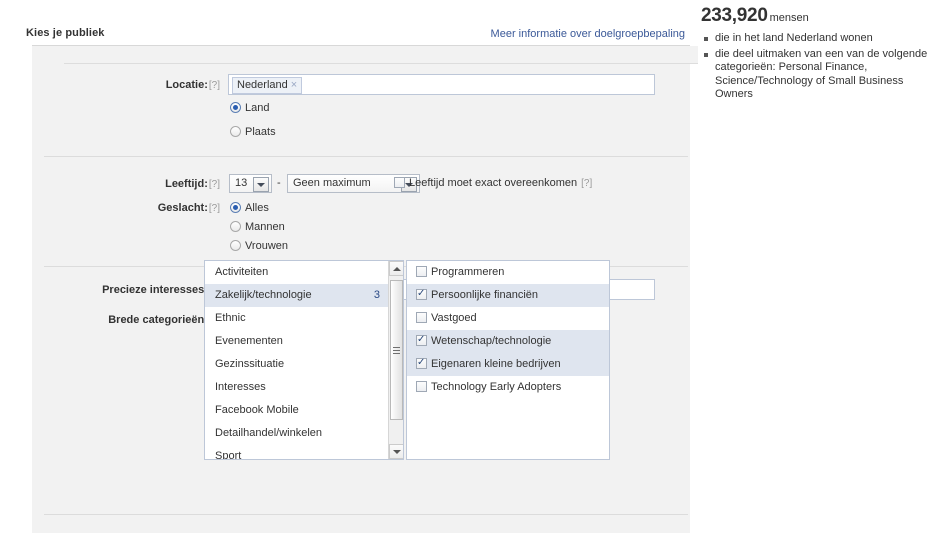 The image size is (952, 533). Describe the element at coordinates (260, 132) in the screenshot. I see `radio-label: Plaats` at that location.